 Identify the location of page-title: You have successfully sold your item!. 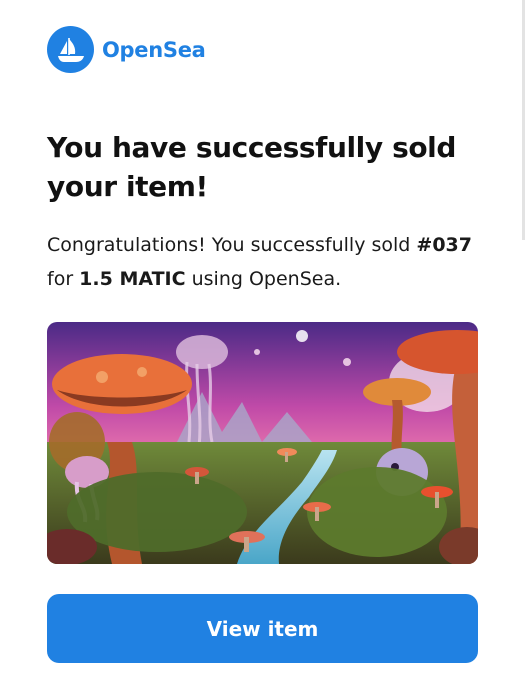
(252, 167).